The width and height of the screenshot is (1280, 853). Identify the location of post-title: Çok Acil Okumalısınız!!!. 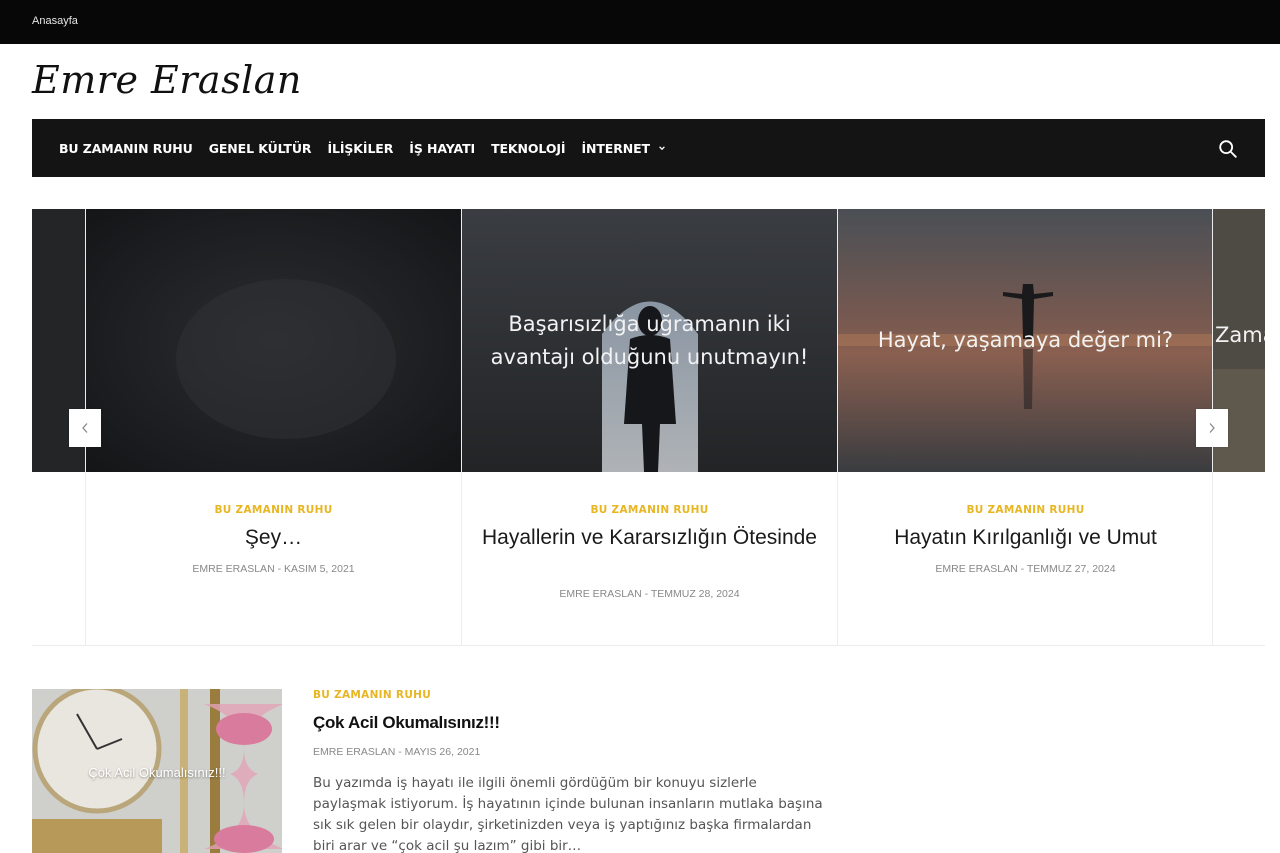
(406, 723).